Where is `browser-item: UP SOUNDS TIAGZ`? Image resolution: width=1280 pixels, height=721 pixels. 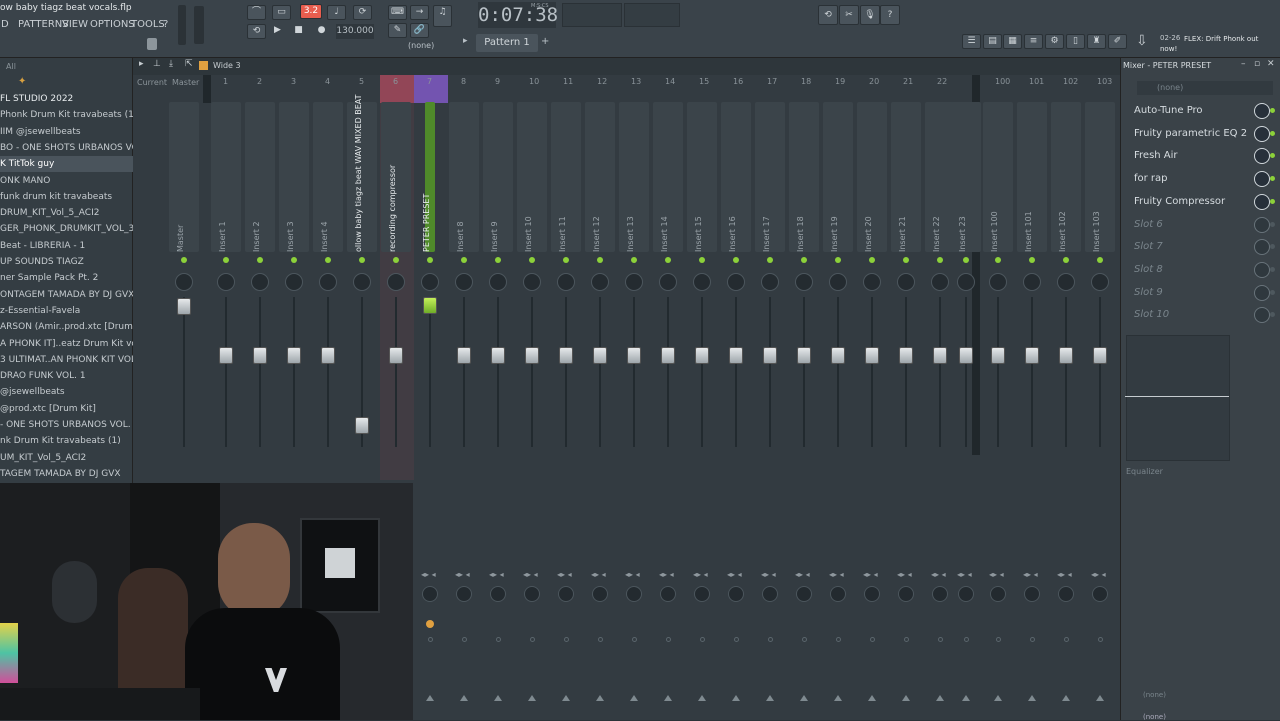 browser-item: UP SOUNDS TIAGZ is located at coordinates (66, 262).